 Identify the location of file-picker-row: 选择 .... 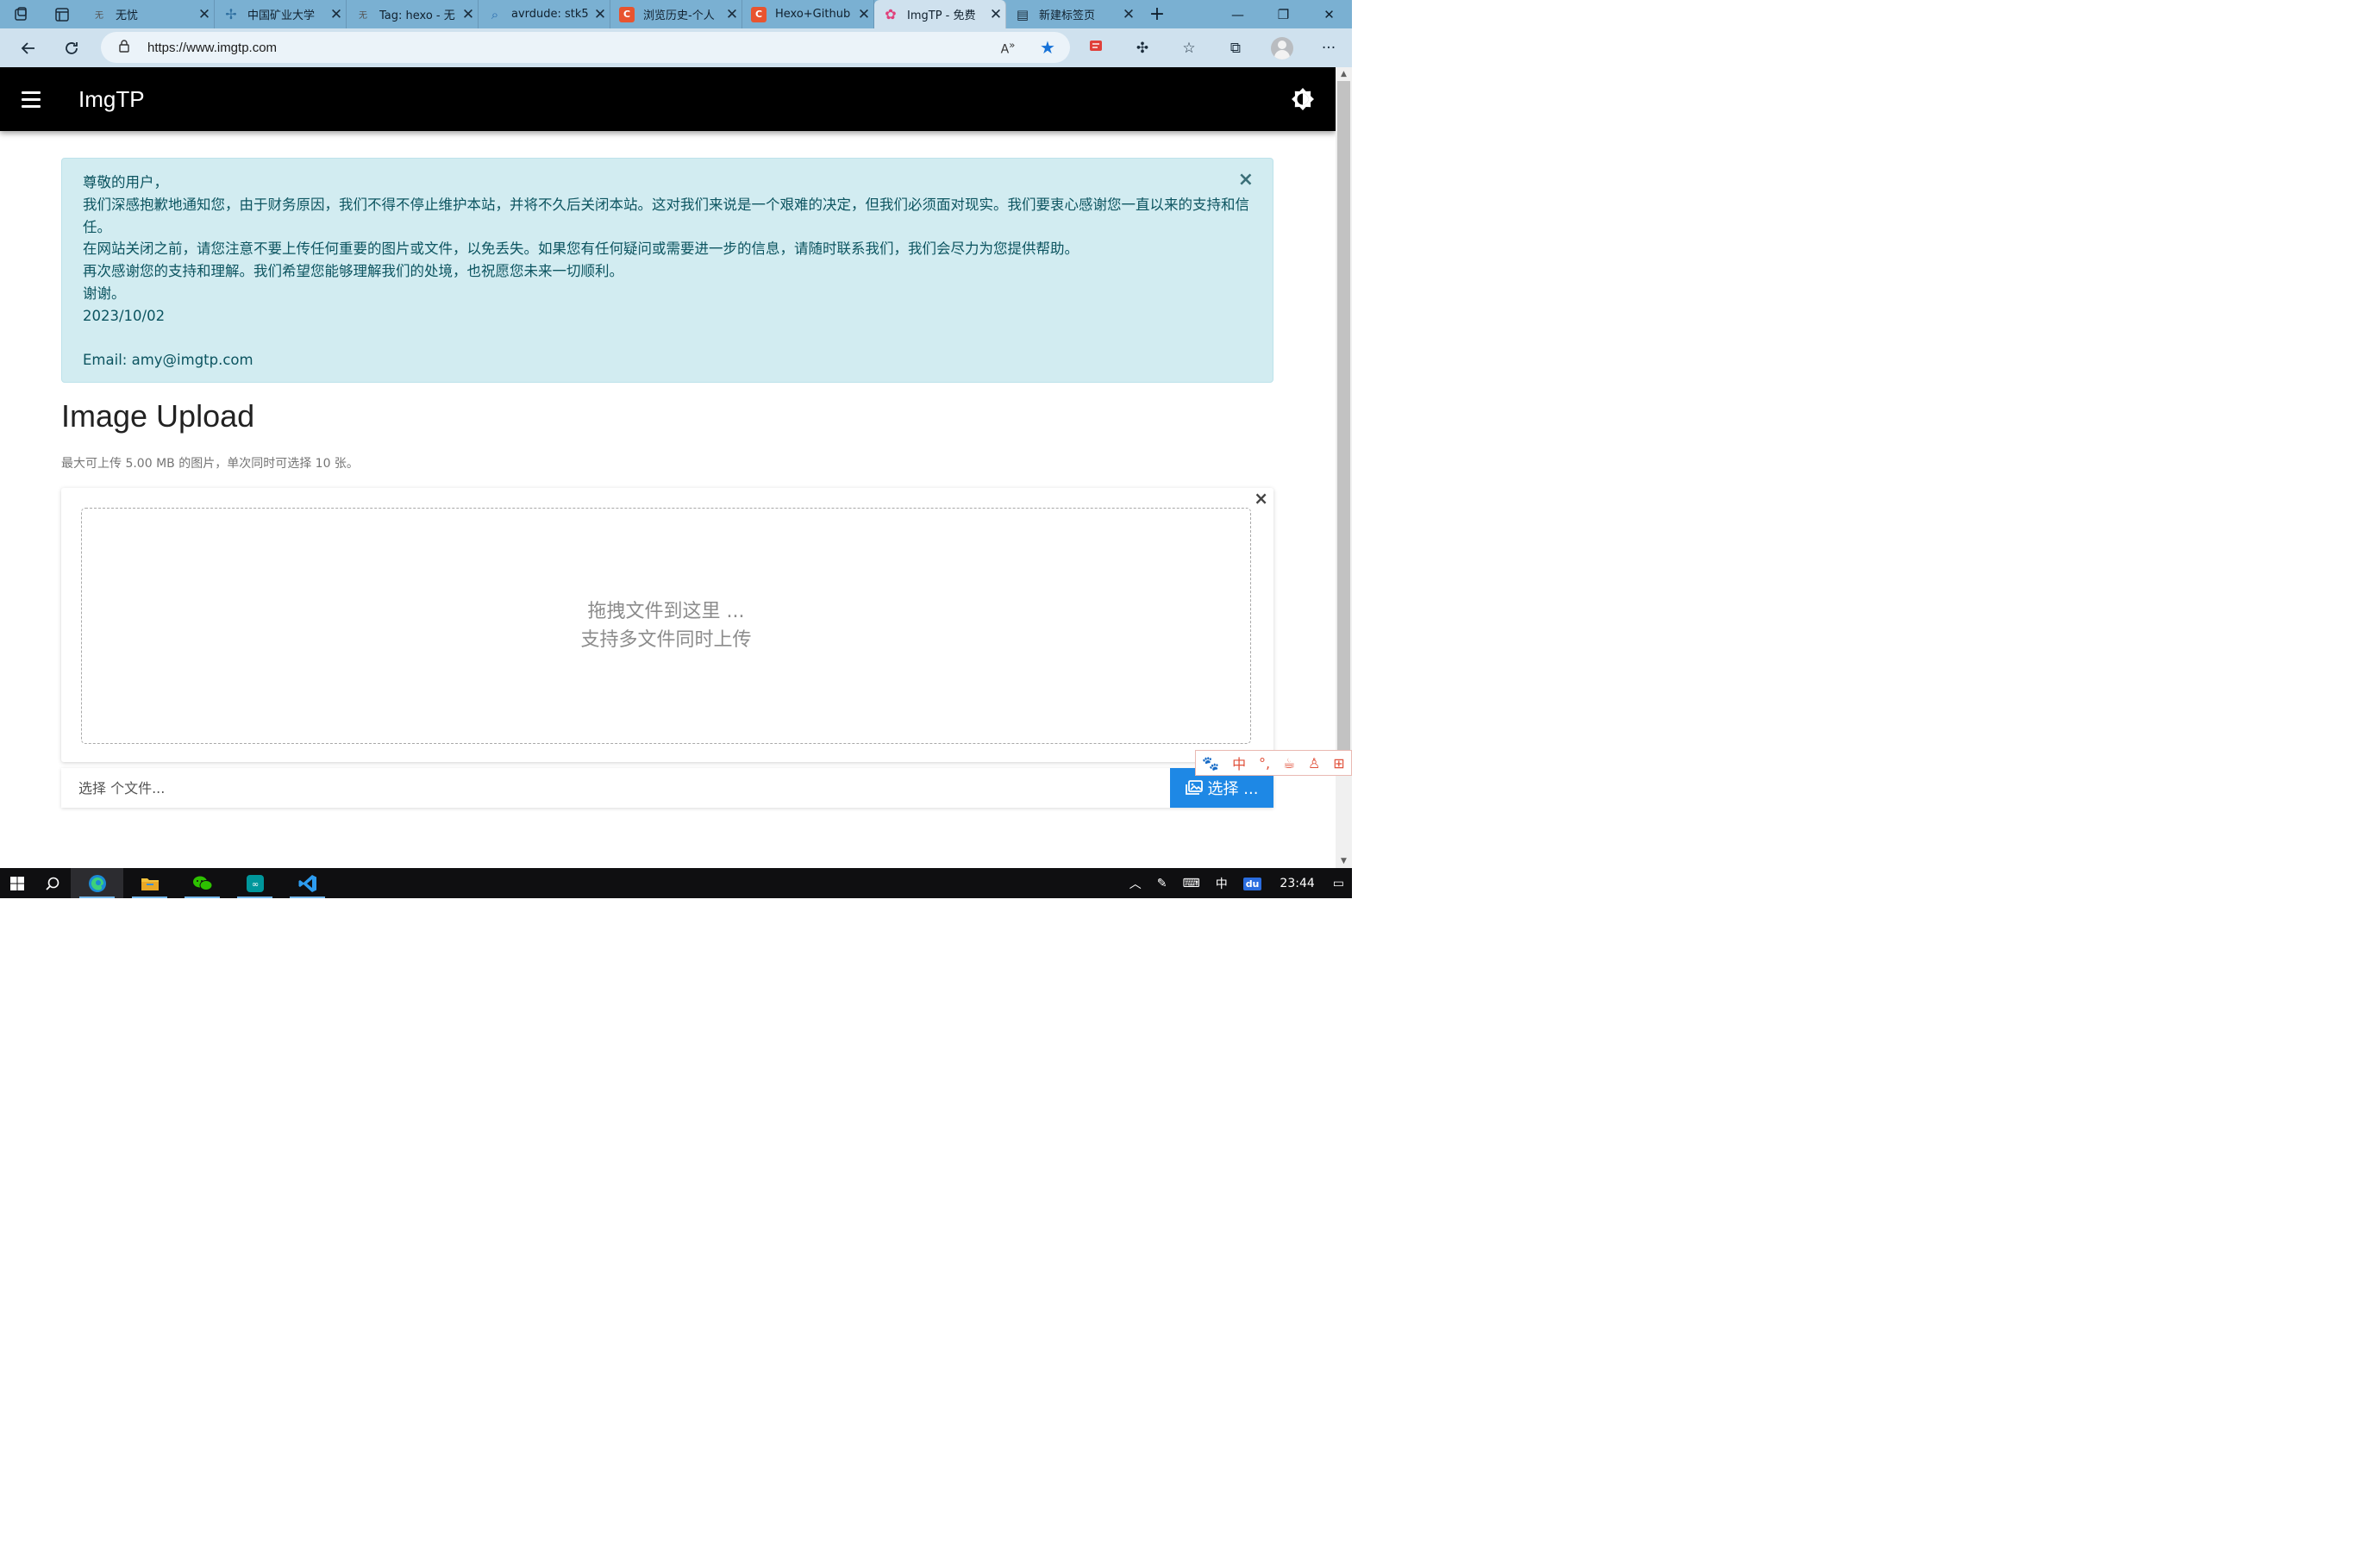
(667, 788).